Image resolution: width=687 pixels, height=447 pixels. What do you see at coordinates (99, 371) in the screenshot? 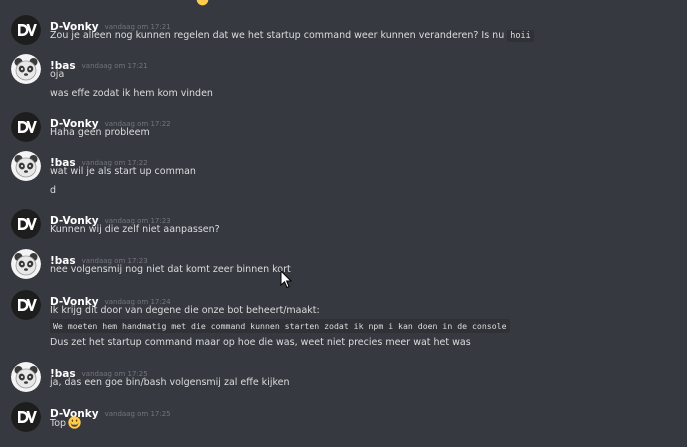
I see `message-header: !bas vandaag om 17:25` at bounding box center [99, 371].